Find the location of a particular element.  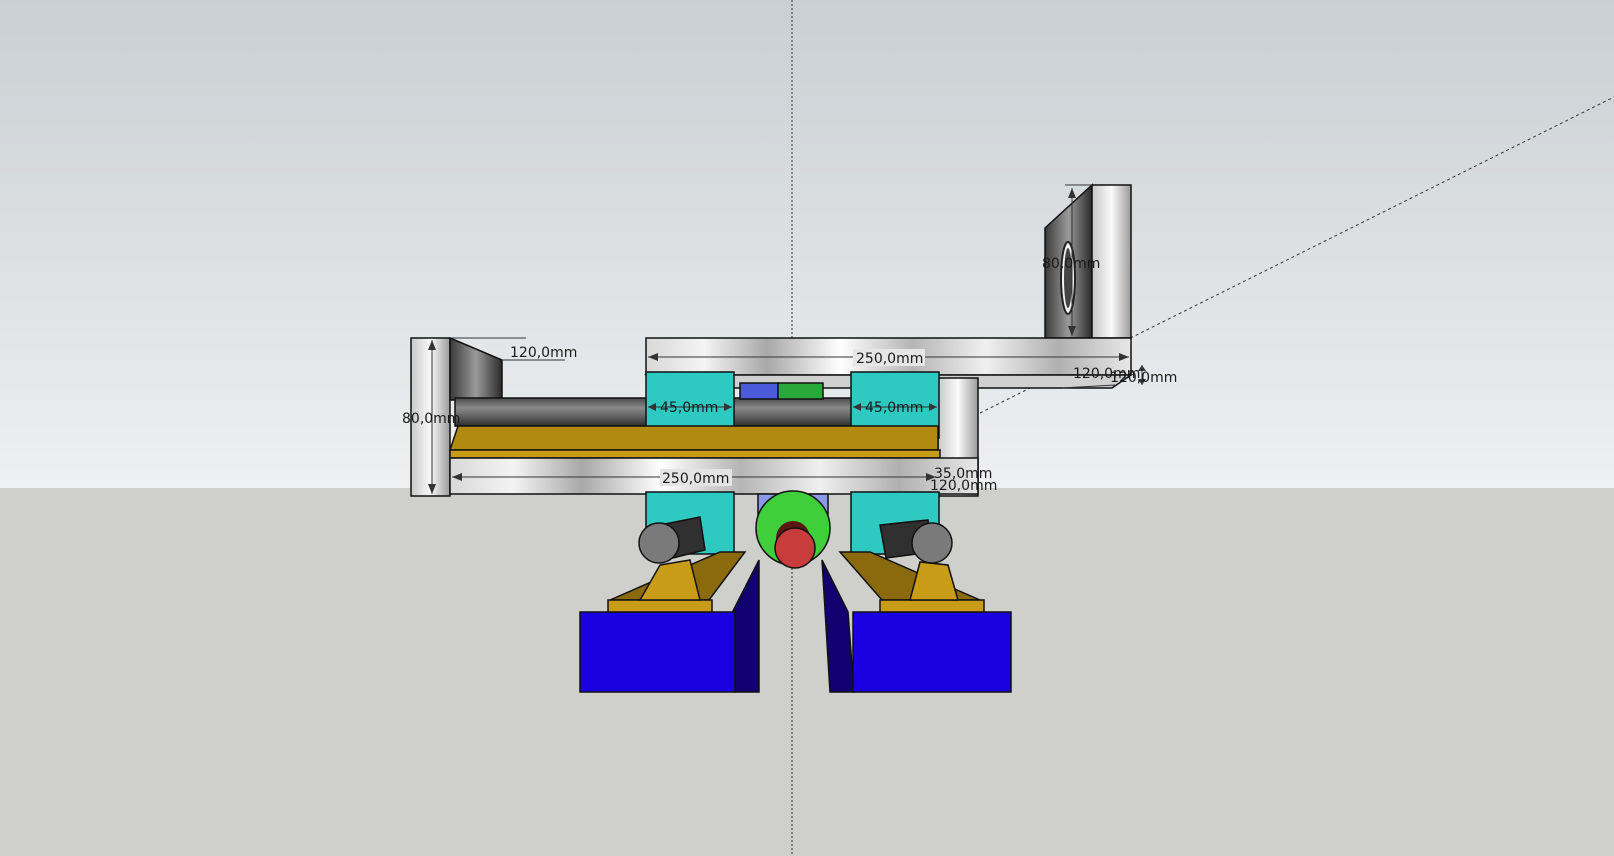

green-coupler-top is located at coordinates (800, 391).